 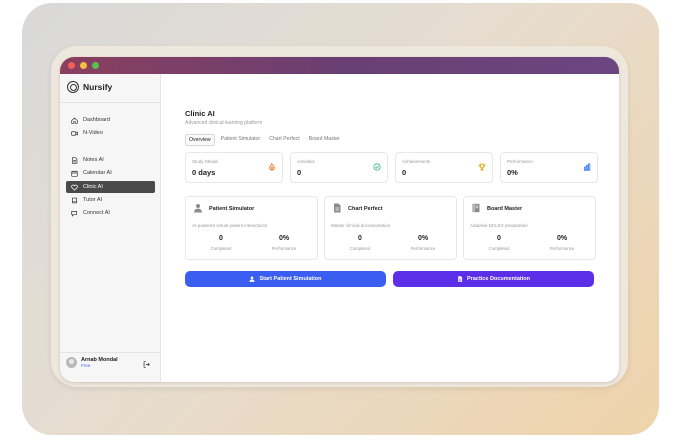 What do you see at coordinates (200, 113) in the screenshot?
I see `page-title: Clinic AI` at bounding box center [200, 113].